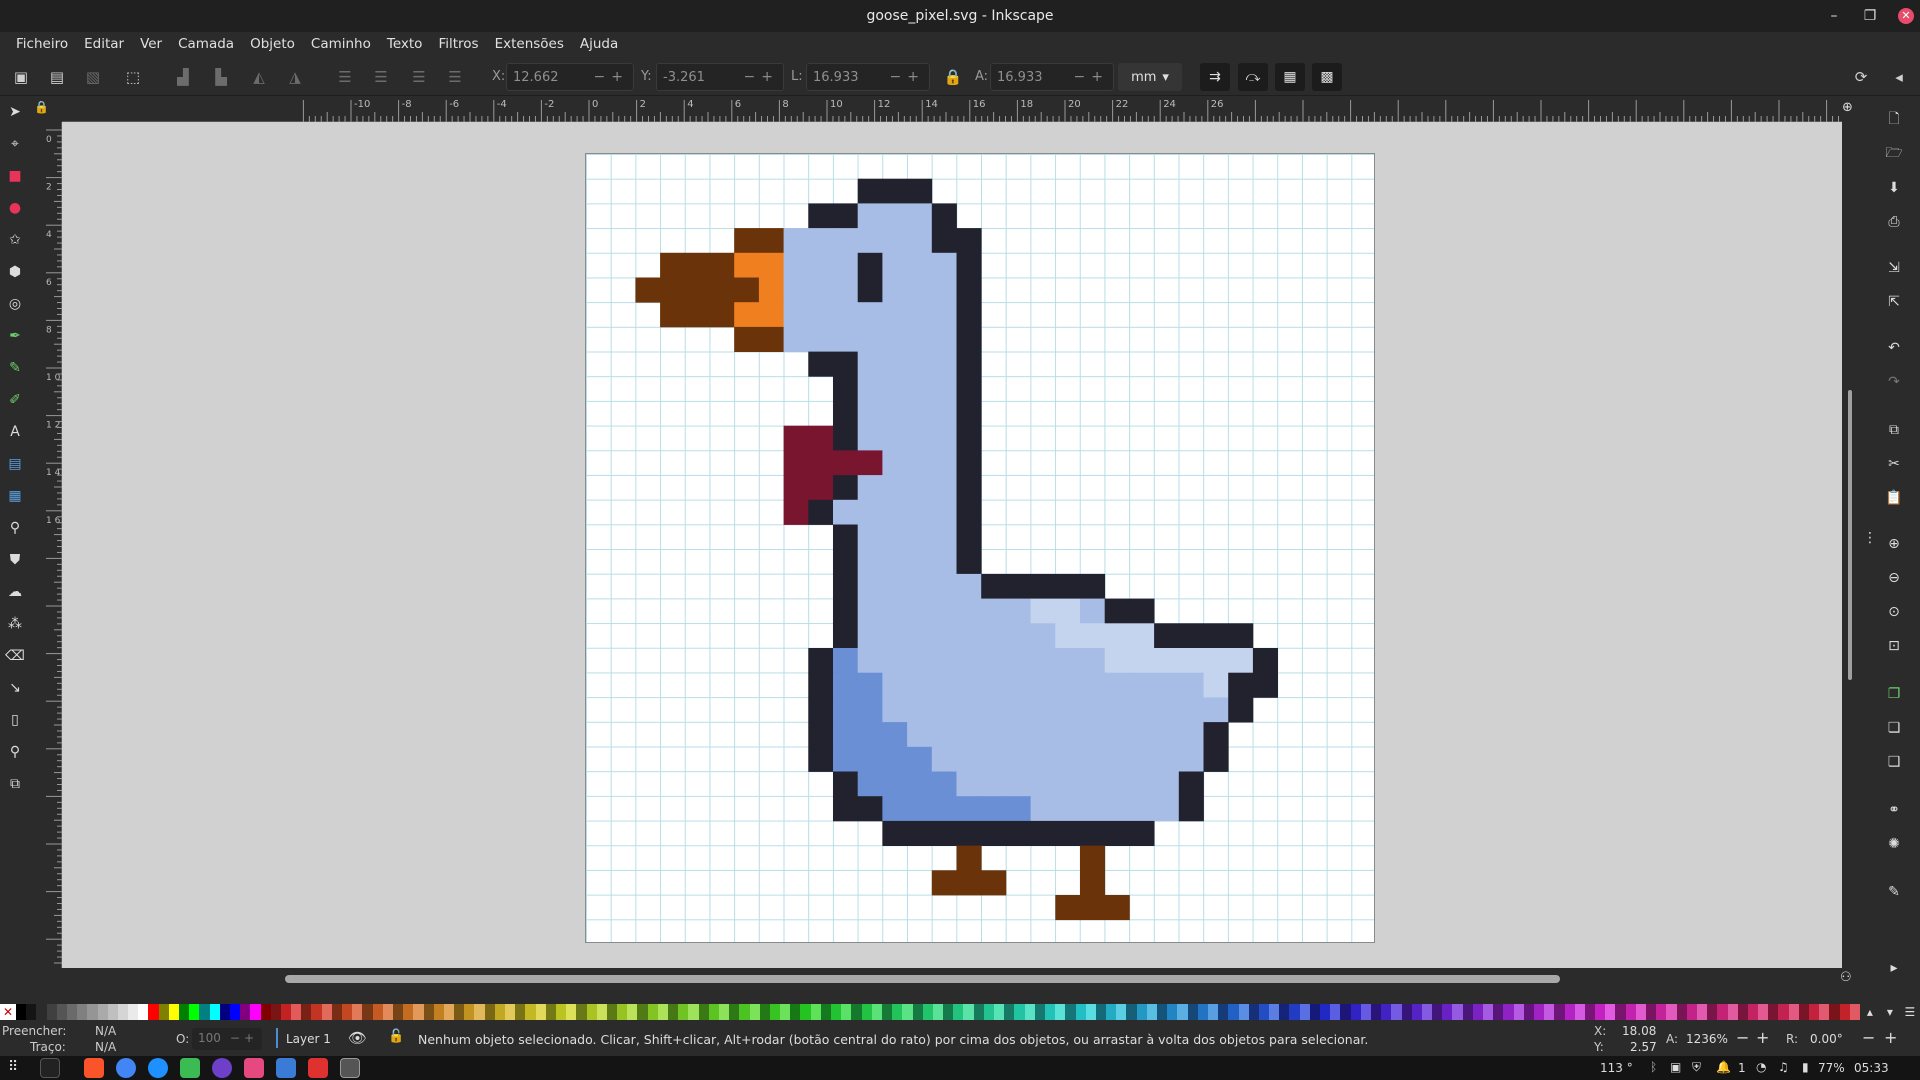 The height and width of the screenshot is (1080, 1920). Describe the element at coordinates (1707, 1039) in the screenshot. I see `zoom-value: 1236%` at that location.